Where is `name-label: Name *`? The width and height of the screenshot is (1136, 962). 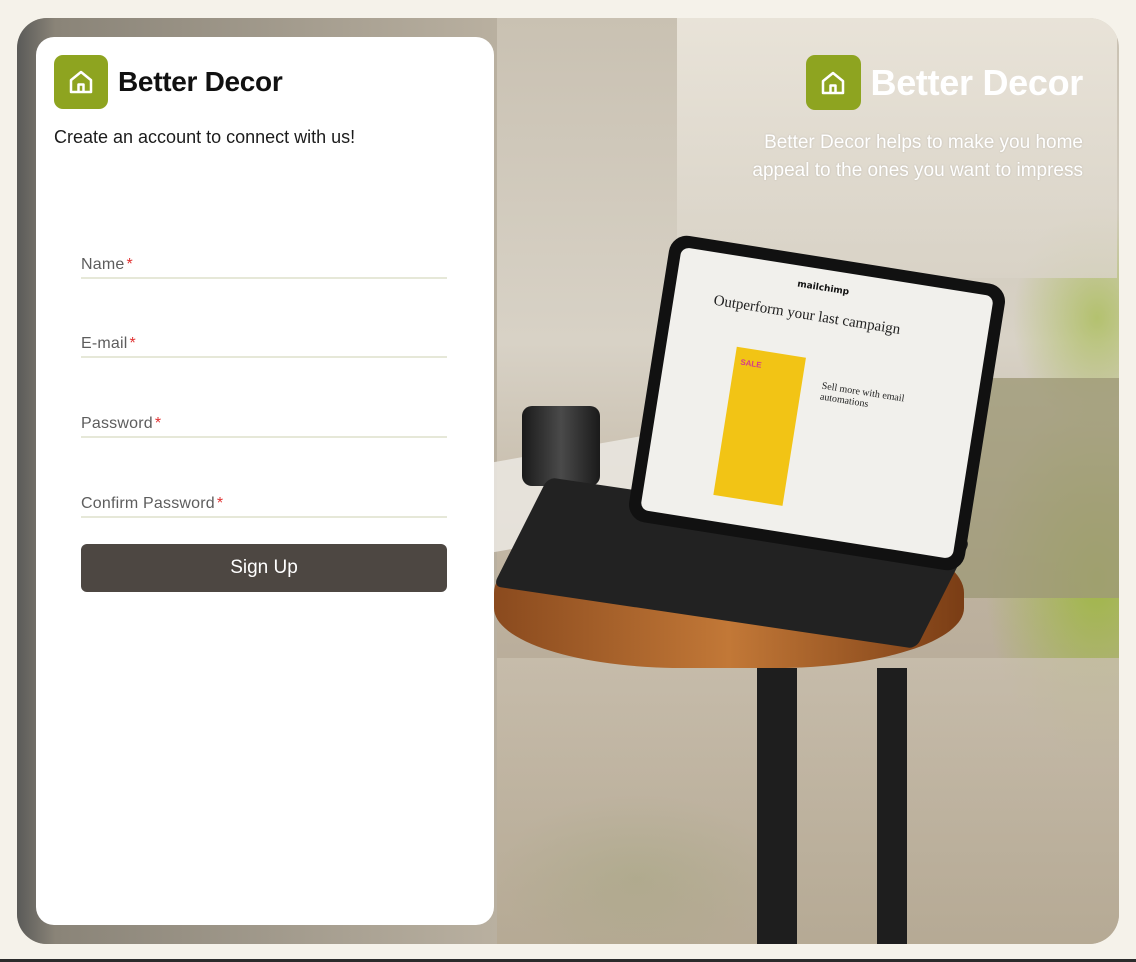 name-label: Name * is located at coordinates (107, 264).